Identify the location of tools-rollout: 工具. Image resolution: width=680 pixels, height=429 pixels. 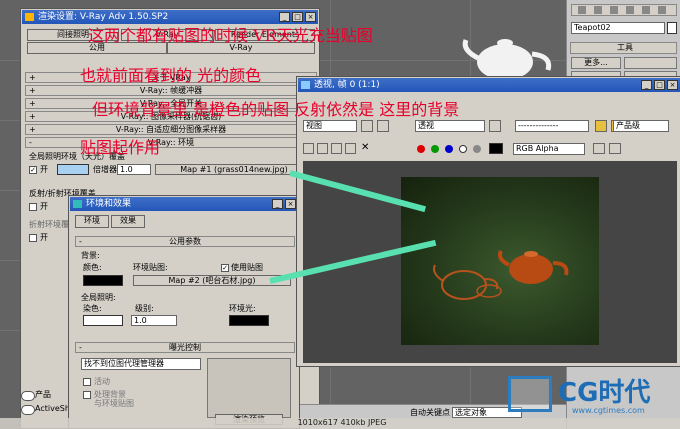
(623, 48).